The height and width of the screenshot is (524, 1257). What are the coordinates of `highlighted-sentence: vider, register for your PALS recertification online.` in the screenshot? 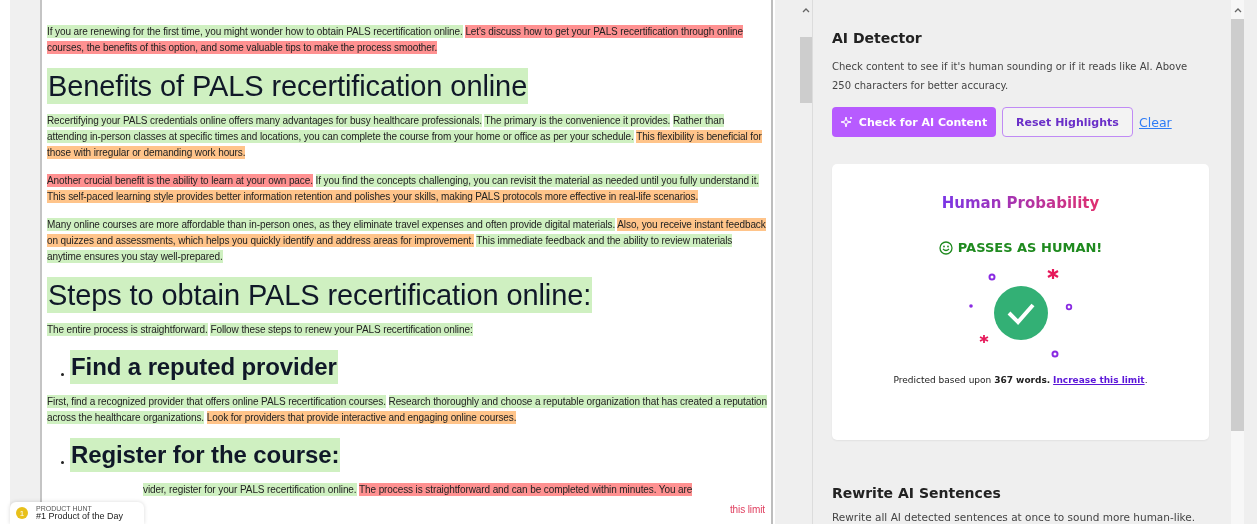 It's located at (250, 489).